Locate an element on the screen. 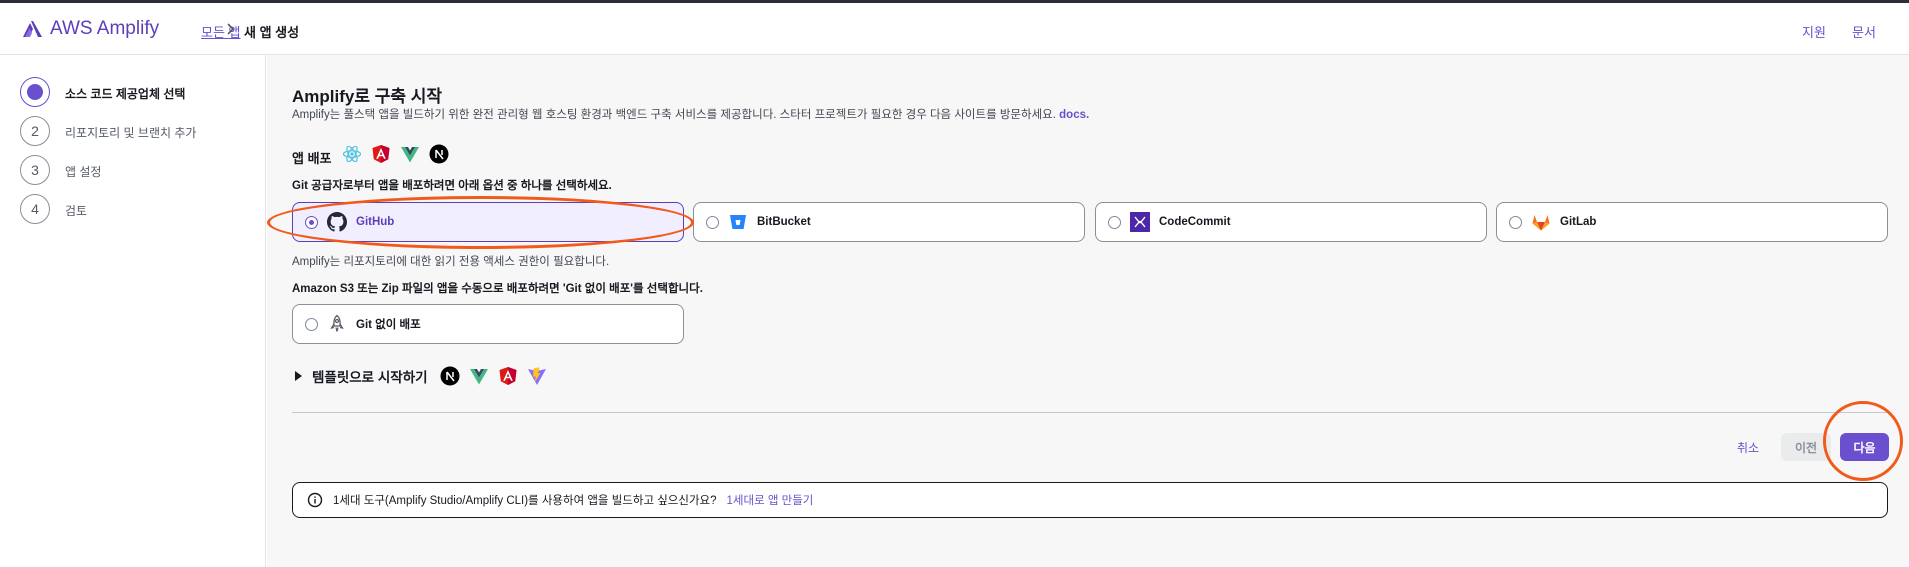  step-label: 소스 코드 제공업체 선택 is located at coordinates (125, 94).